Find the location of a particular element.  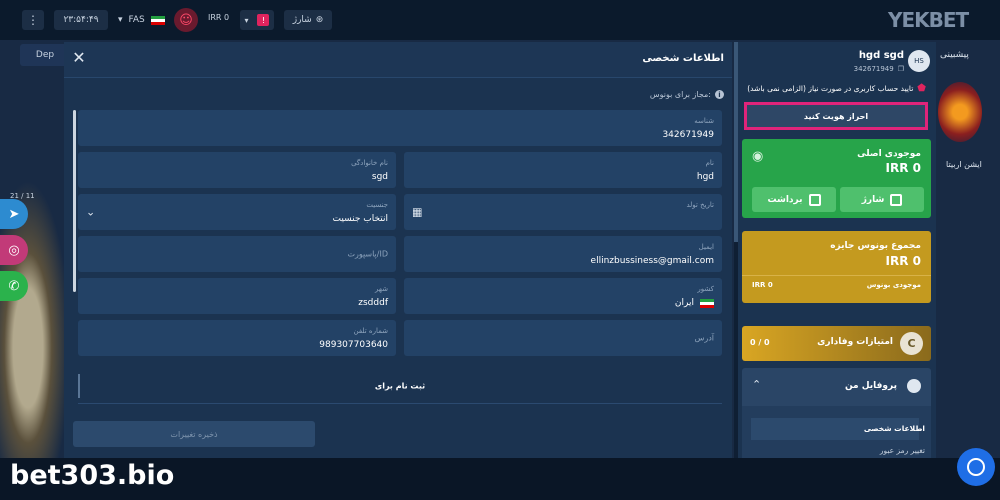

my-profile-accordion: ⌃ پروفایل من is located at coordinates (836, 387).